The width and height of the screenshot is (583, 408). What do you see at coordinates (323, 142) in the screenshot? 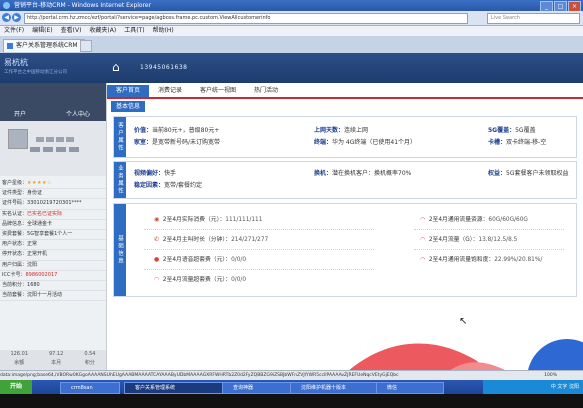
I see `kv-key: 终端：` at bounding box center [323, 142].